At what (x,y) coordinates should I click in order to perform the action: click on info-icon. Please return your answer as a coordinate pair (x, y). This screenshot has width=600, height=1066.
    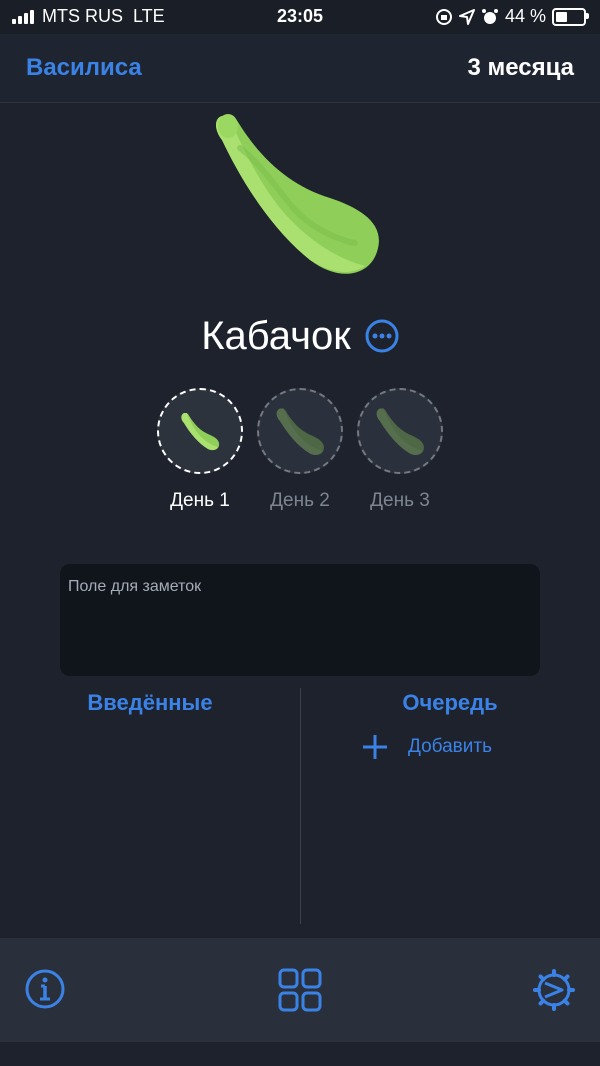
    Looking at the image, I should click on (45, 989).